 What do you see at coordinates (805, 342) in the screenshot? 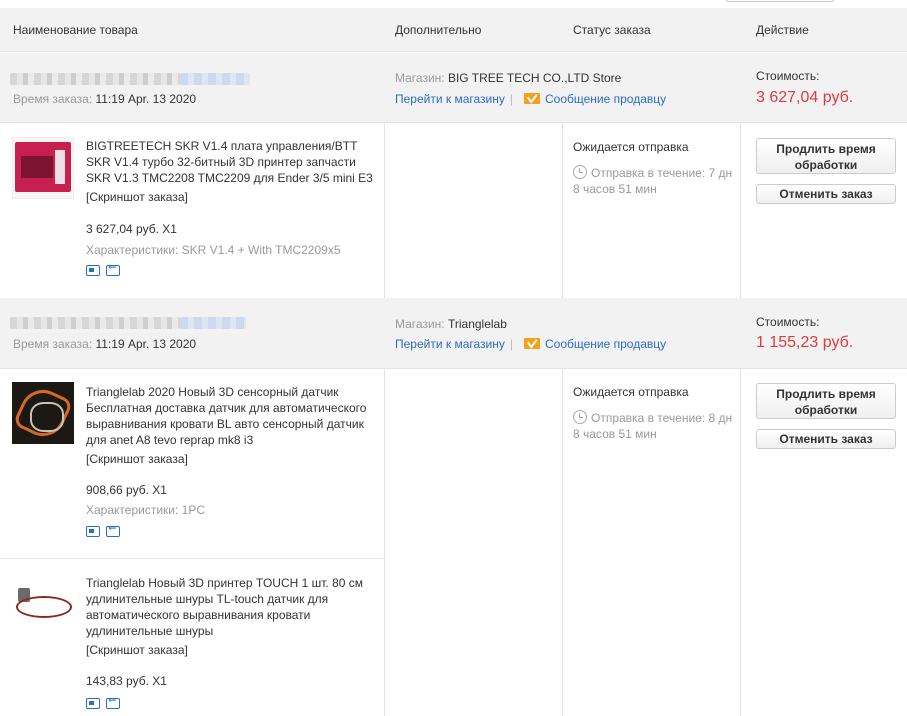
I see `order-total: 1 155,23 руб.` at bounding box center [805, 342].